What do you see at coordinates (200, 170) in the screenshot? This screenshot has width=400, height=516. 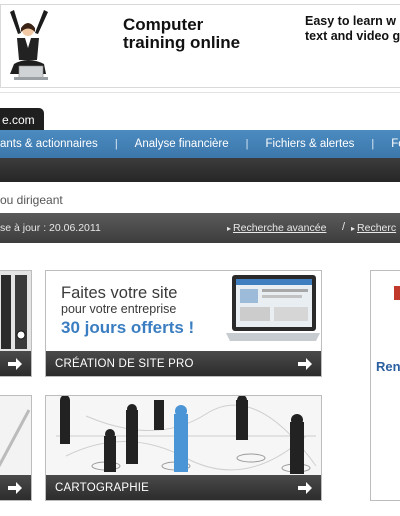 I see `sub-nav-strip` at bounding box center [200, 170].